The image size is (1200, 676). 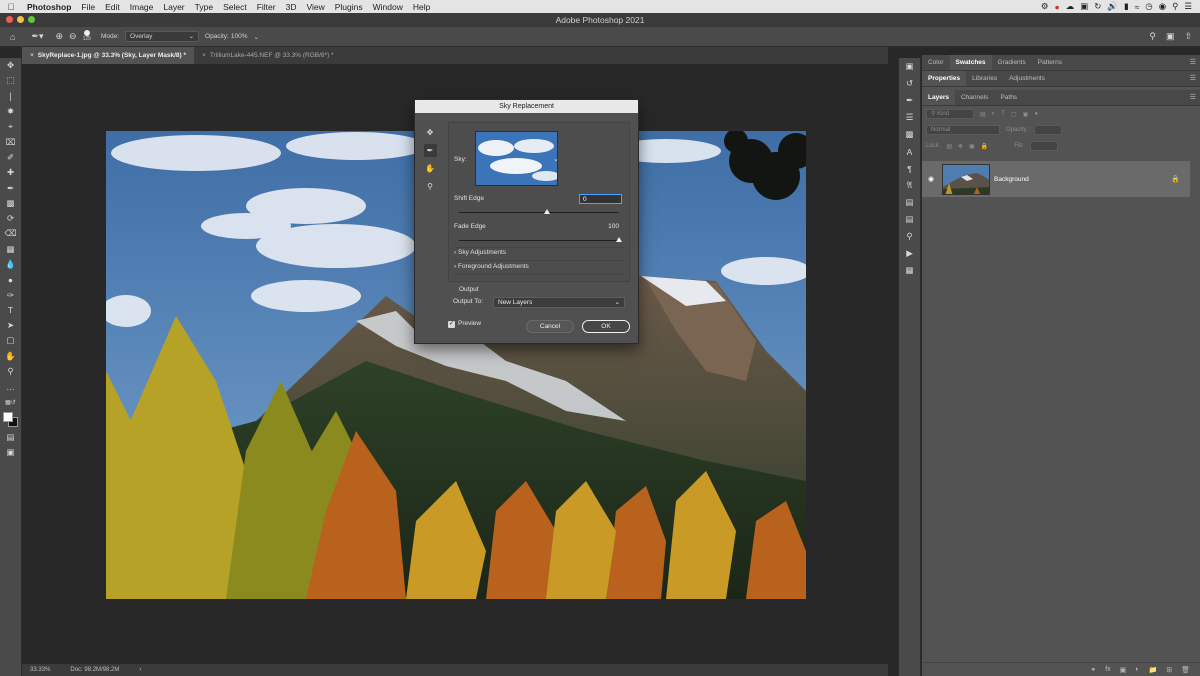 I want to click on hand-tool-icon: ✋, so click(x=430, y=168).